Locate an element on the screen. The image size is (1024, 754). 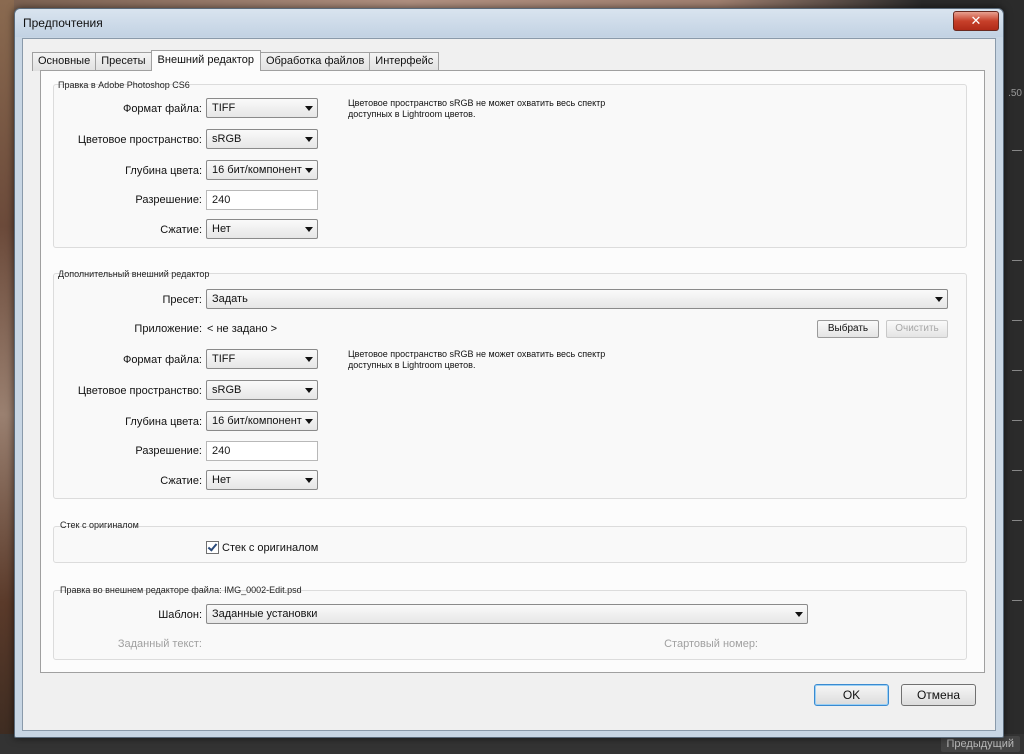
desktop-background-left is located at coordinates (7, 377).